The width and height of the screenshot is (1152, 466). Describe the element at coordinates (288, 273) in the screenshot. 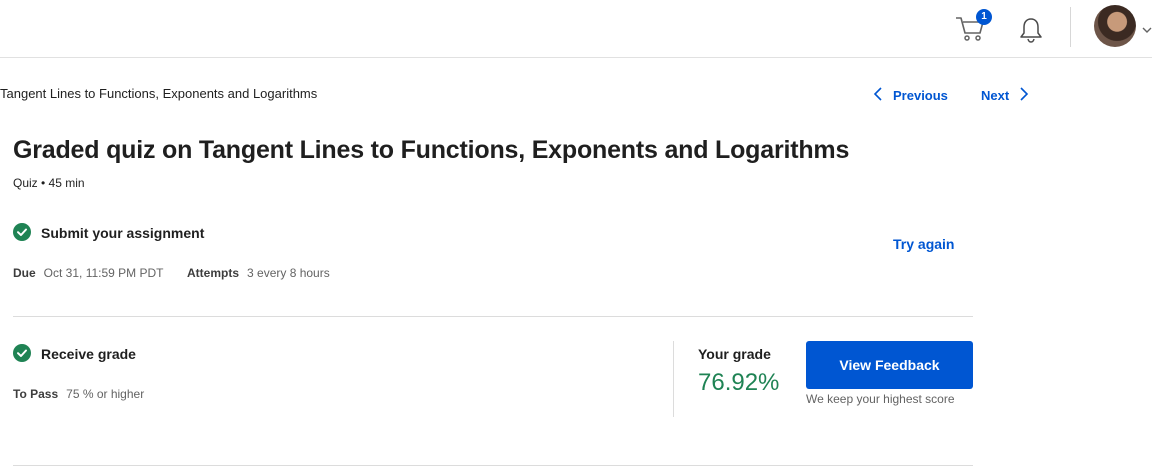

I see `attempts-value: 3 every 8 hours` at that location.